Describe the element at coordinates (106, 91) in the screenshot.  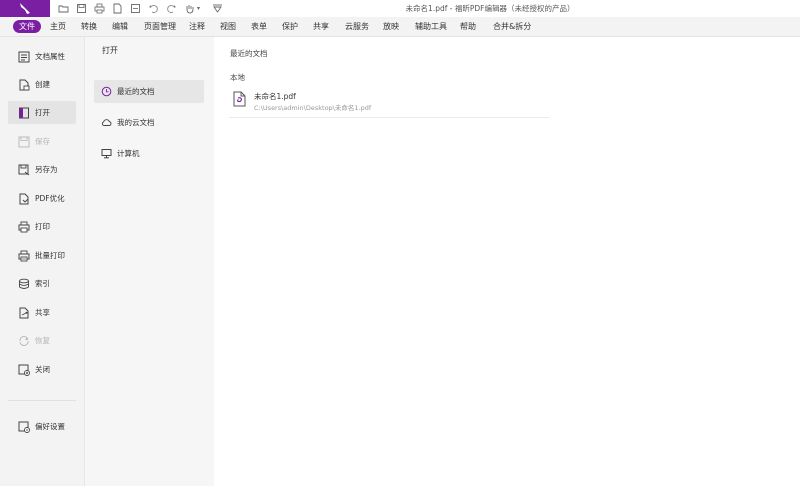
I see `clock-icon` at that location.